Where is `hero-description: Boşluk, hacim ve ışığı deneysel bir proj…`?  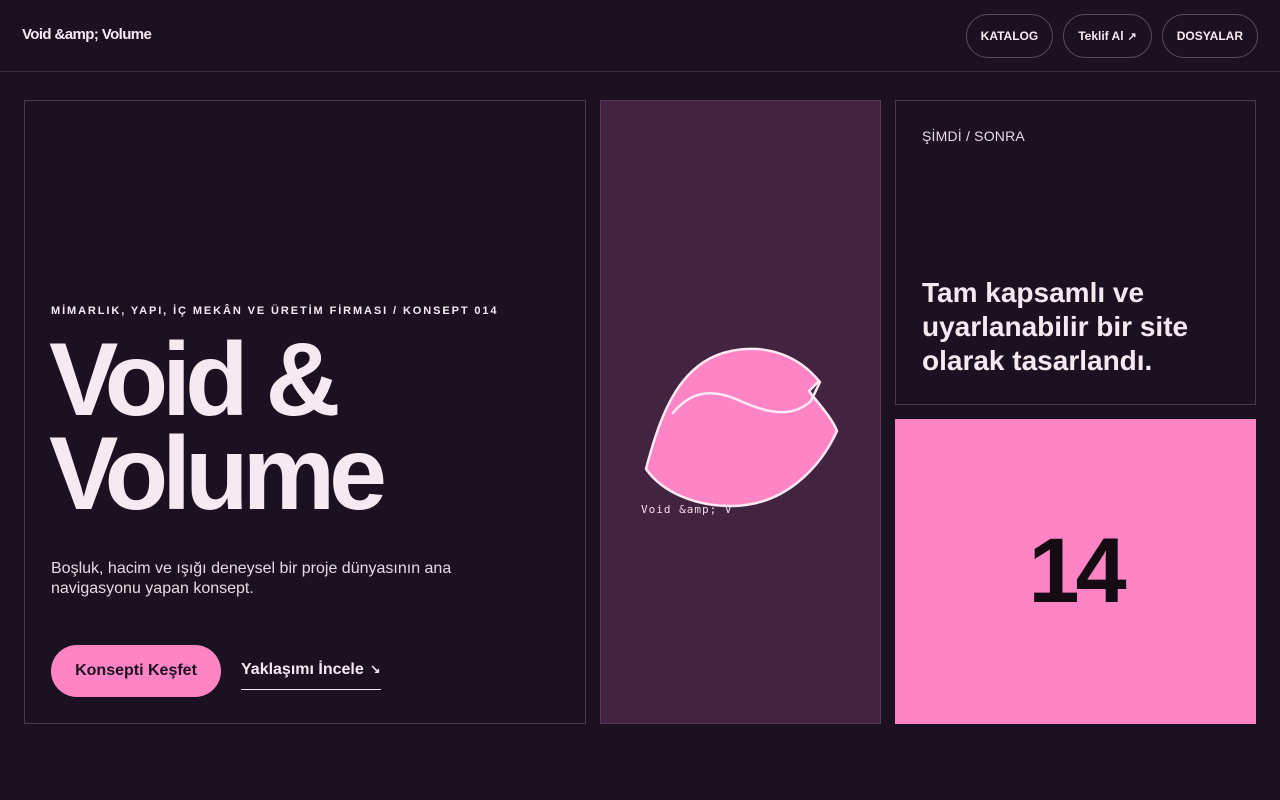
hero-description: Boşluk, hacim ve ışığı deneysel bir proj… is located at coordinates (251, 578).